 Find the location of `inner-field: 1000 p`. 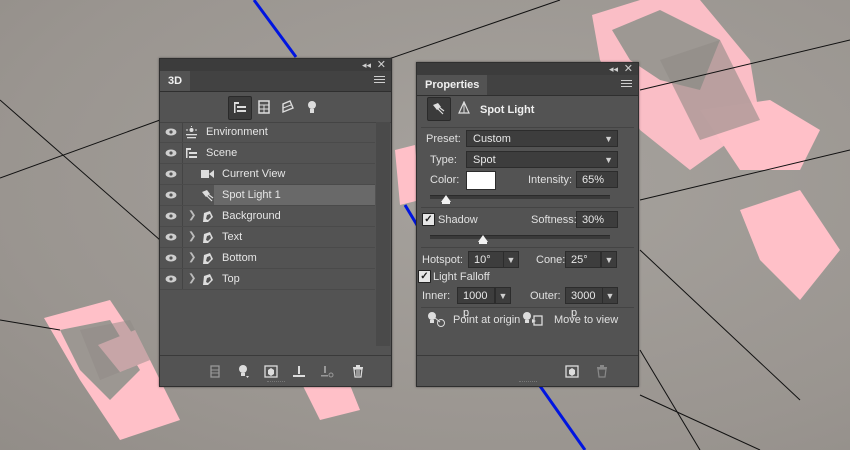

inner-field: 1000 p is located at coordinates (476, 303).